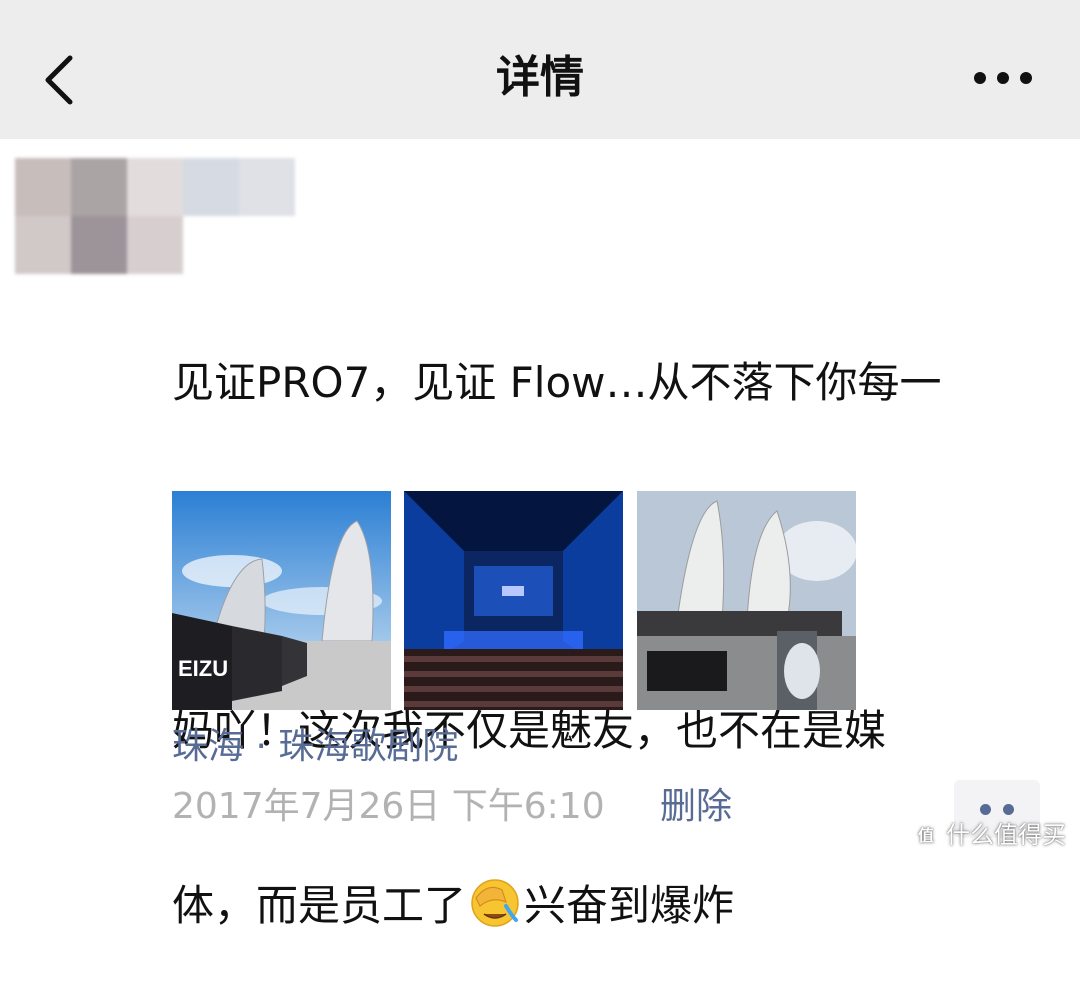 The height and width of the screenshot is (993, 1080). Describe the element at coordinates (203, 668) in the screenshot. I see `svg-text: EIZU` at that location.